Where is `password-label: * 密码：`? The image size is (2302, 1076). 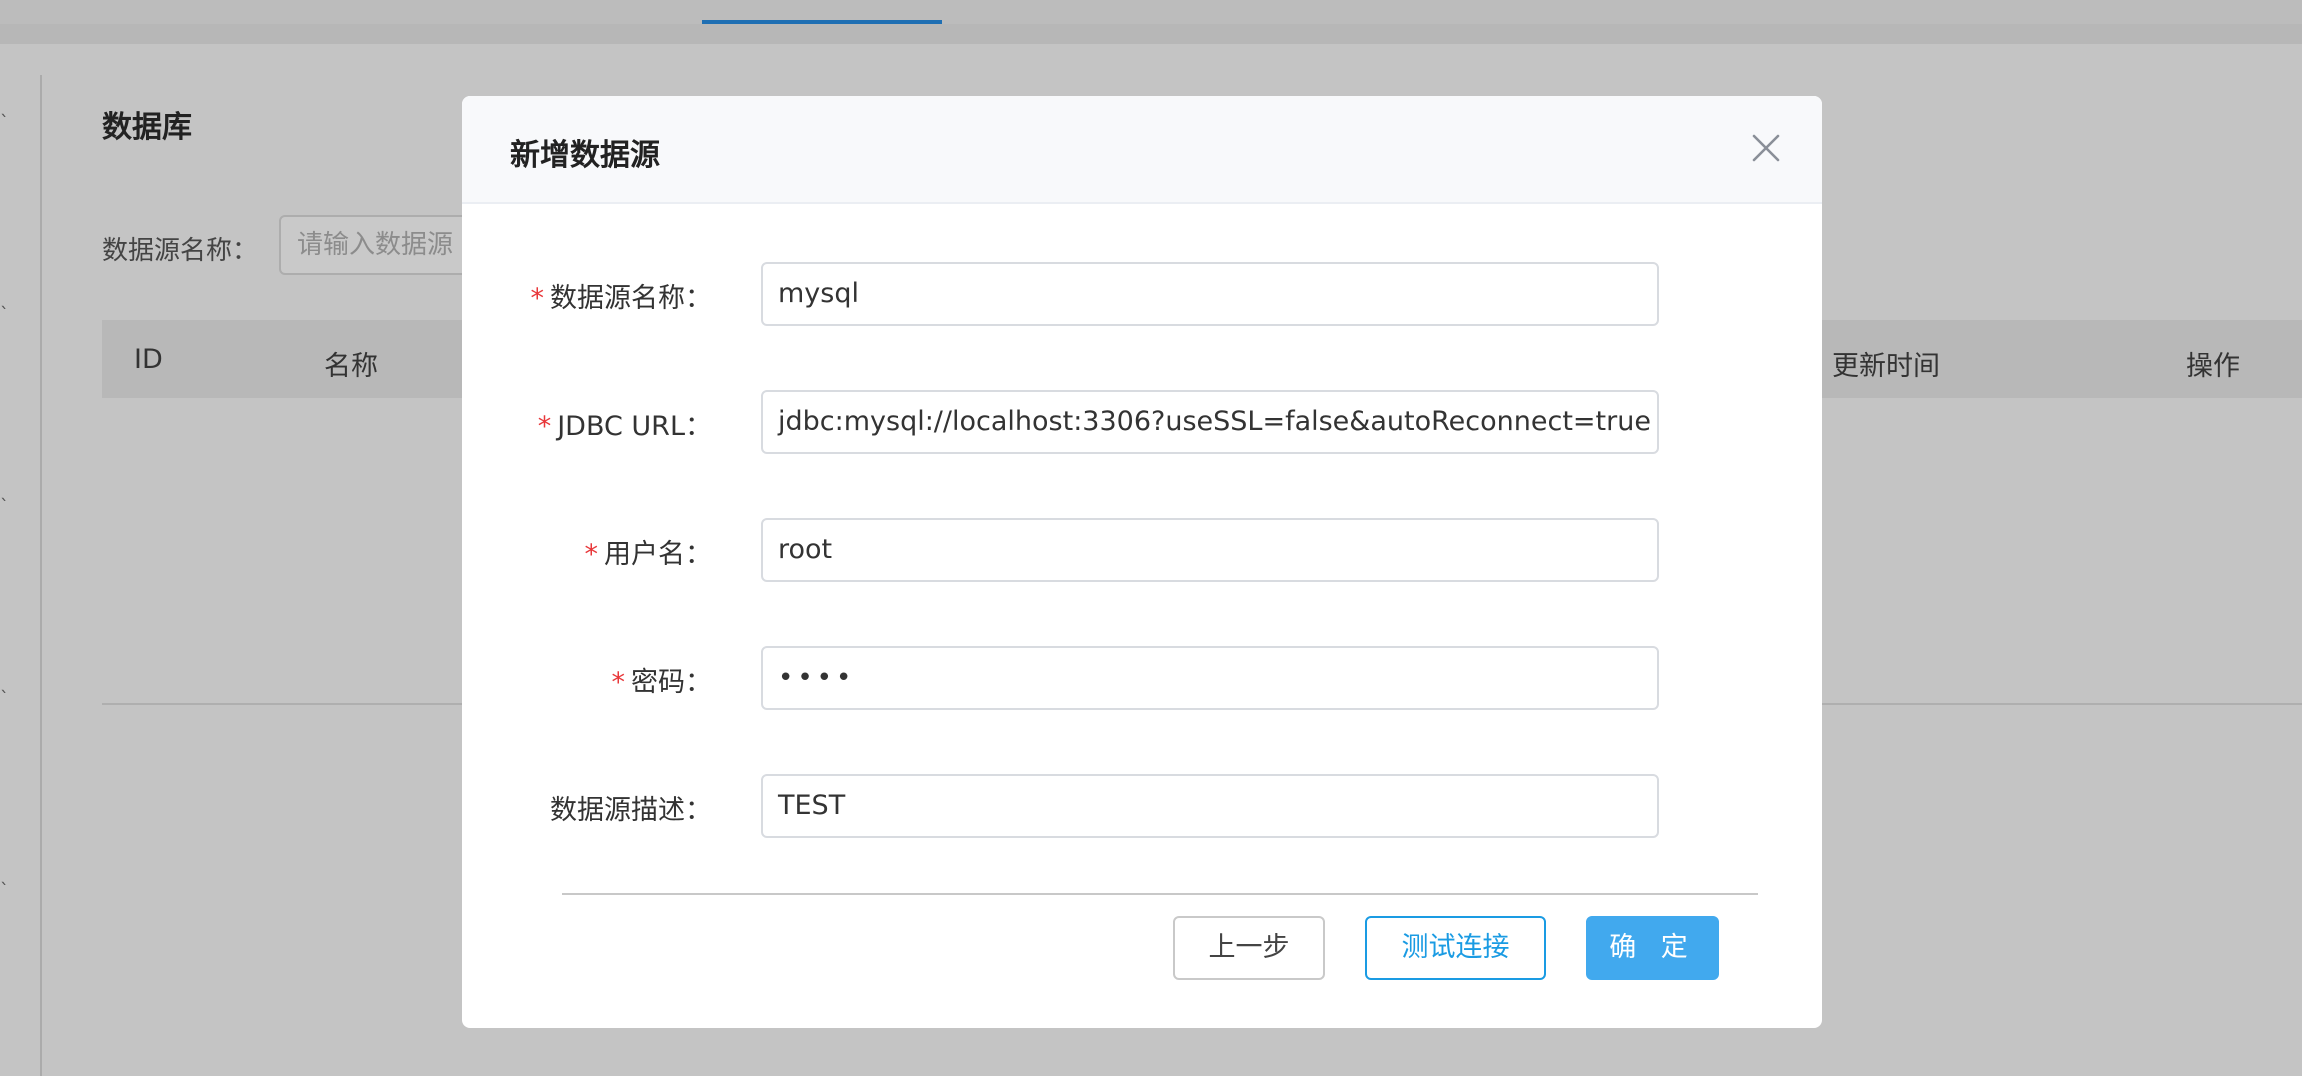
password-label: * 密码： is located at coordinates (662, 682).